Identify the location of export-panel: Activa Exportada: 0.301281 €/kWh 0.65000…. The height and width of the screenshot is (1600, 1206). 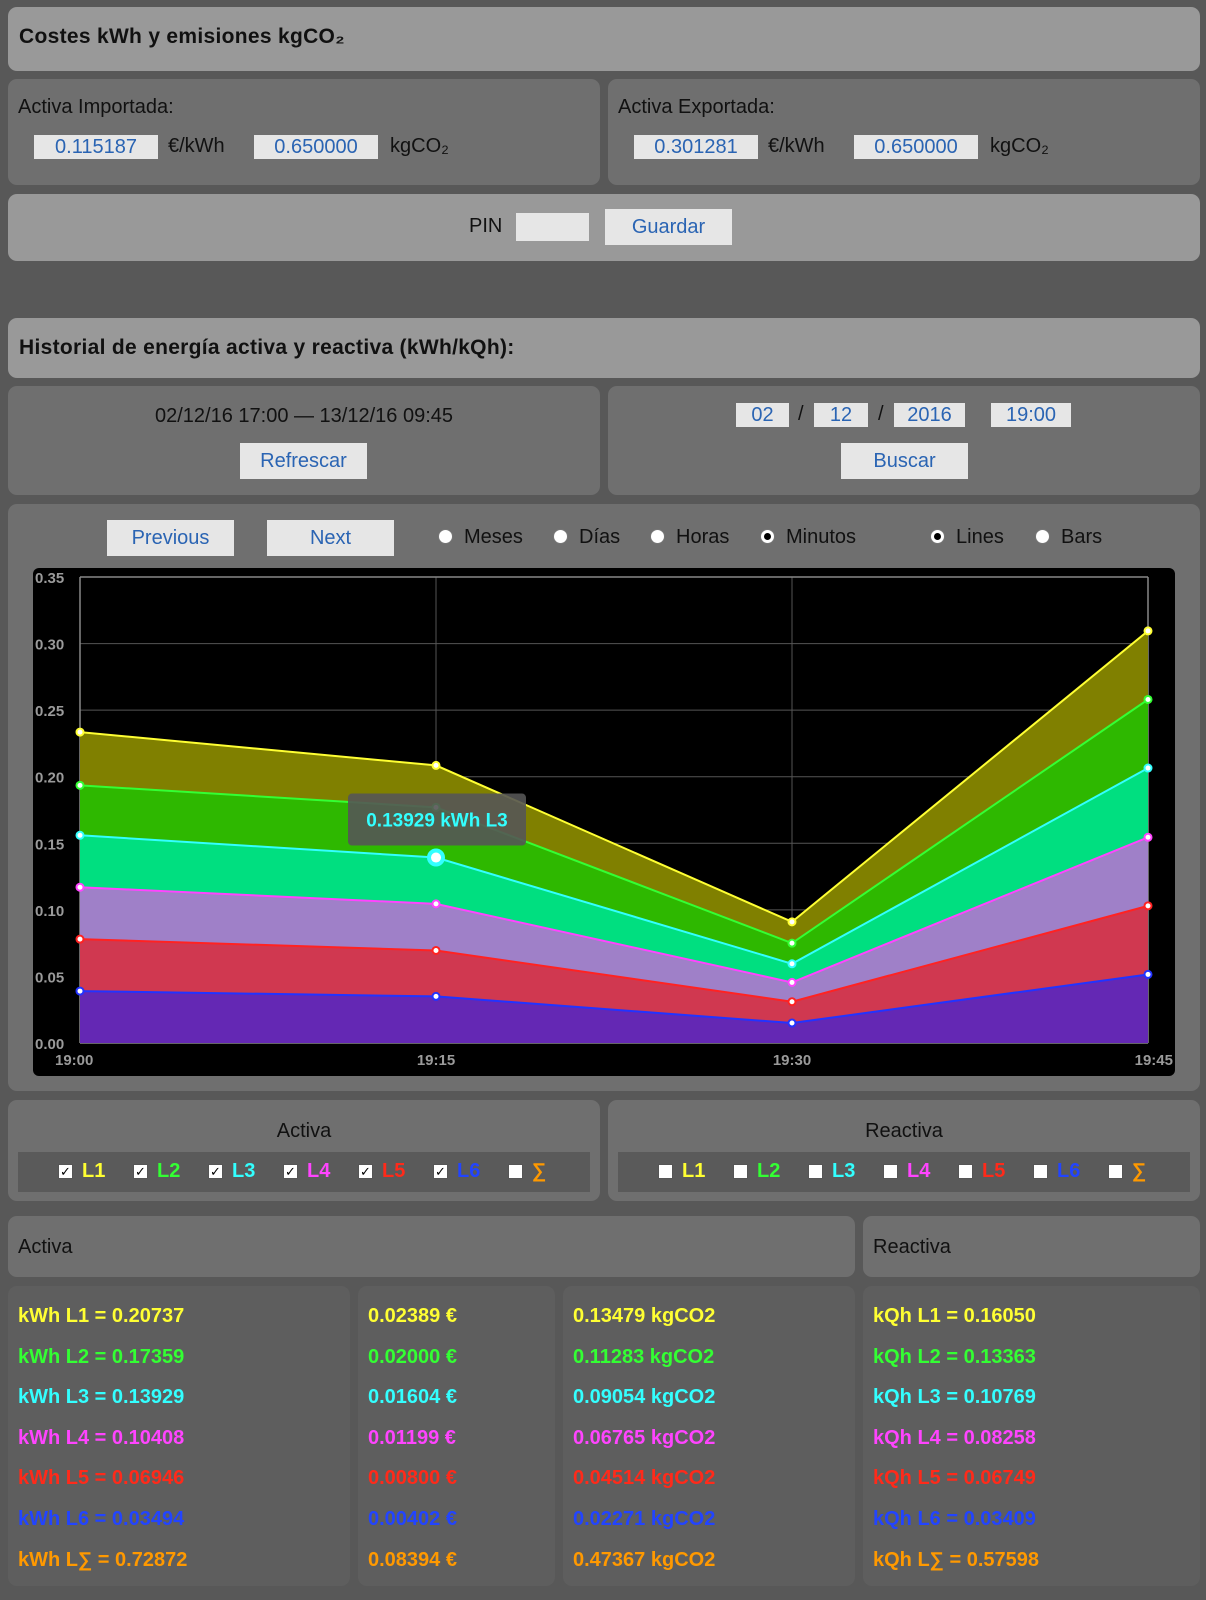
(904, 132).